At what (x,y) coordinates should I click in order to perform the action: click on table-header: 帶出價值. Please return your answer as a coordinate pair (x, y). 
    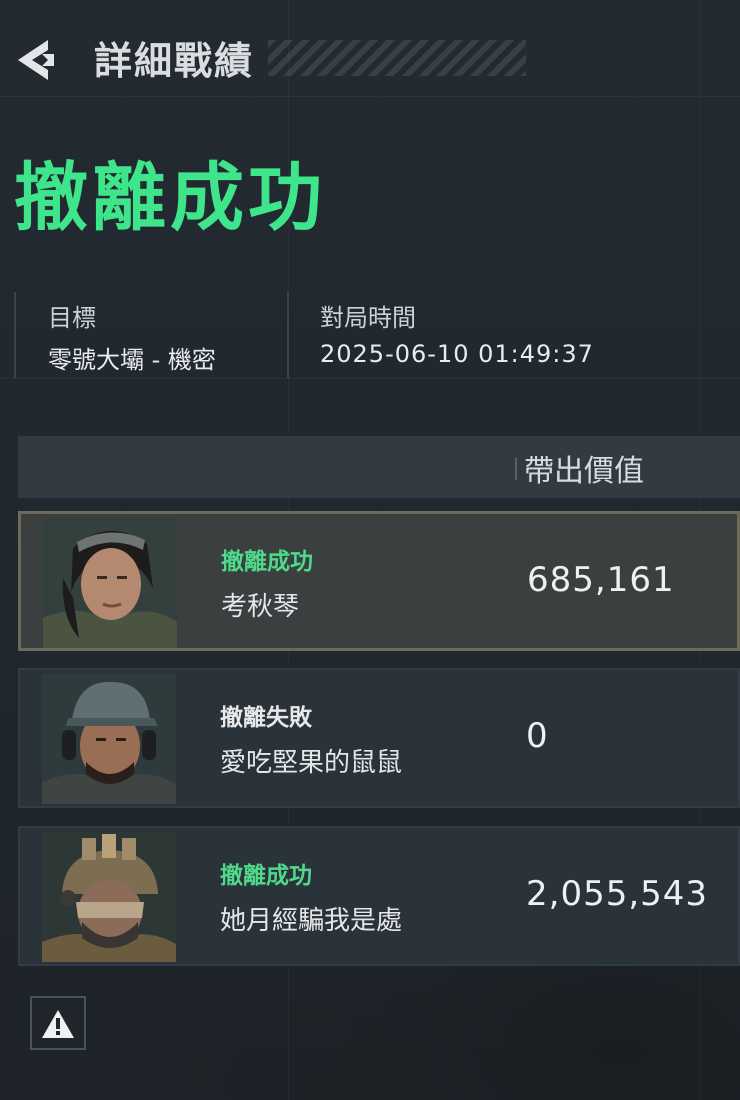
    Looking at the image, I should click on (379, 467).